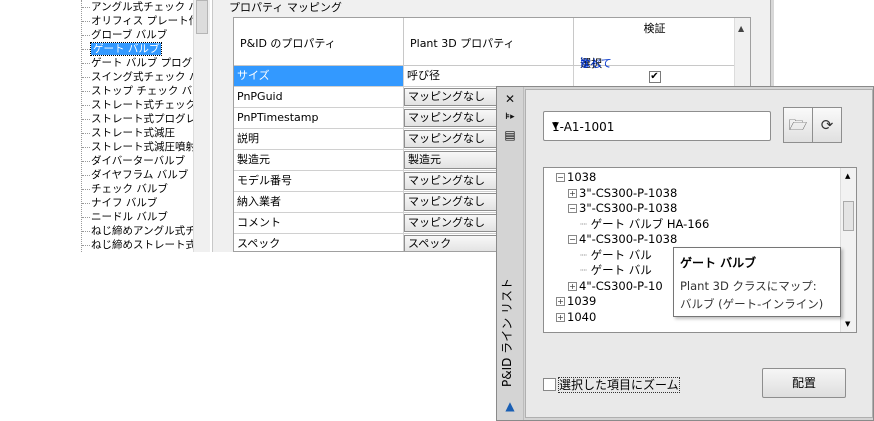 The height and width of the screenshot is (421, 874). I want to click on checkbox-box, so click(549, 384).